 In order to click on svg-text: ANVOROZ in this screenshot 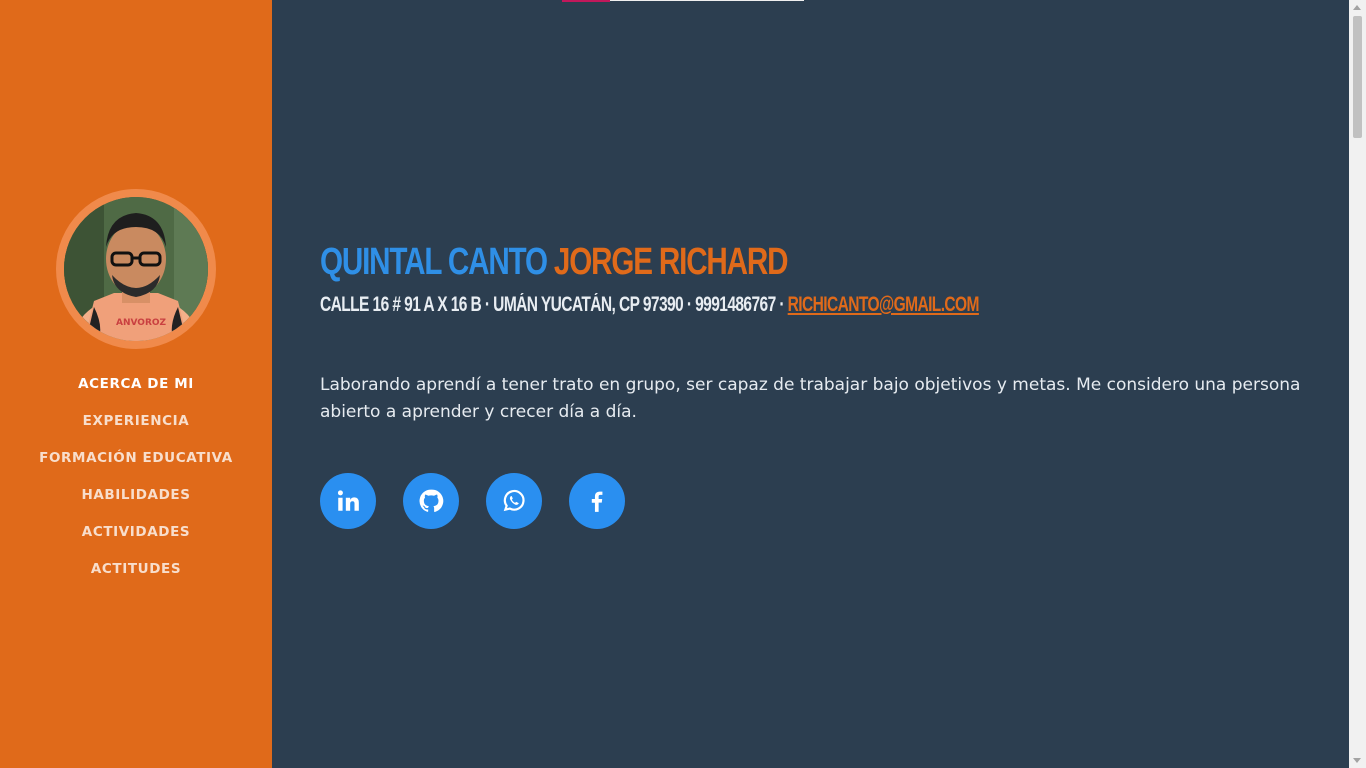, I will do `click(141, 323)`.